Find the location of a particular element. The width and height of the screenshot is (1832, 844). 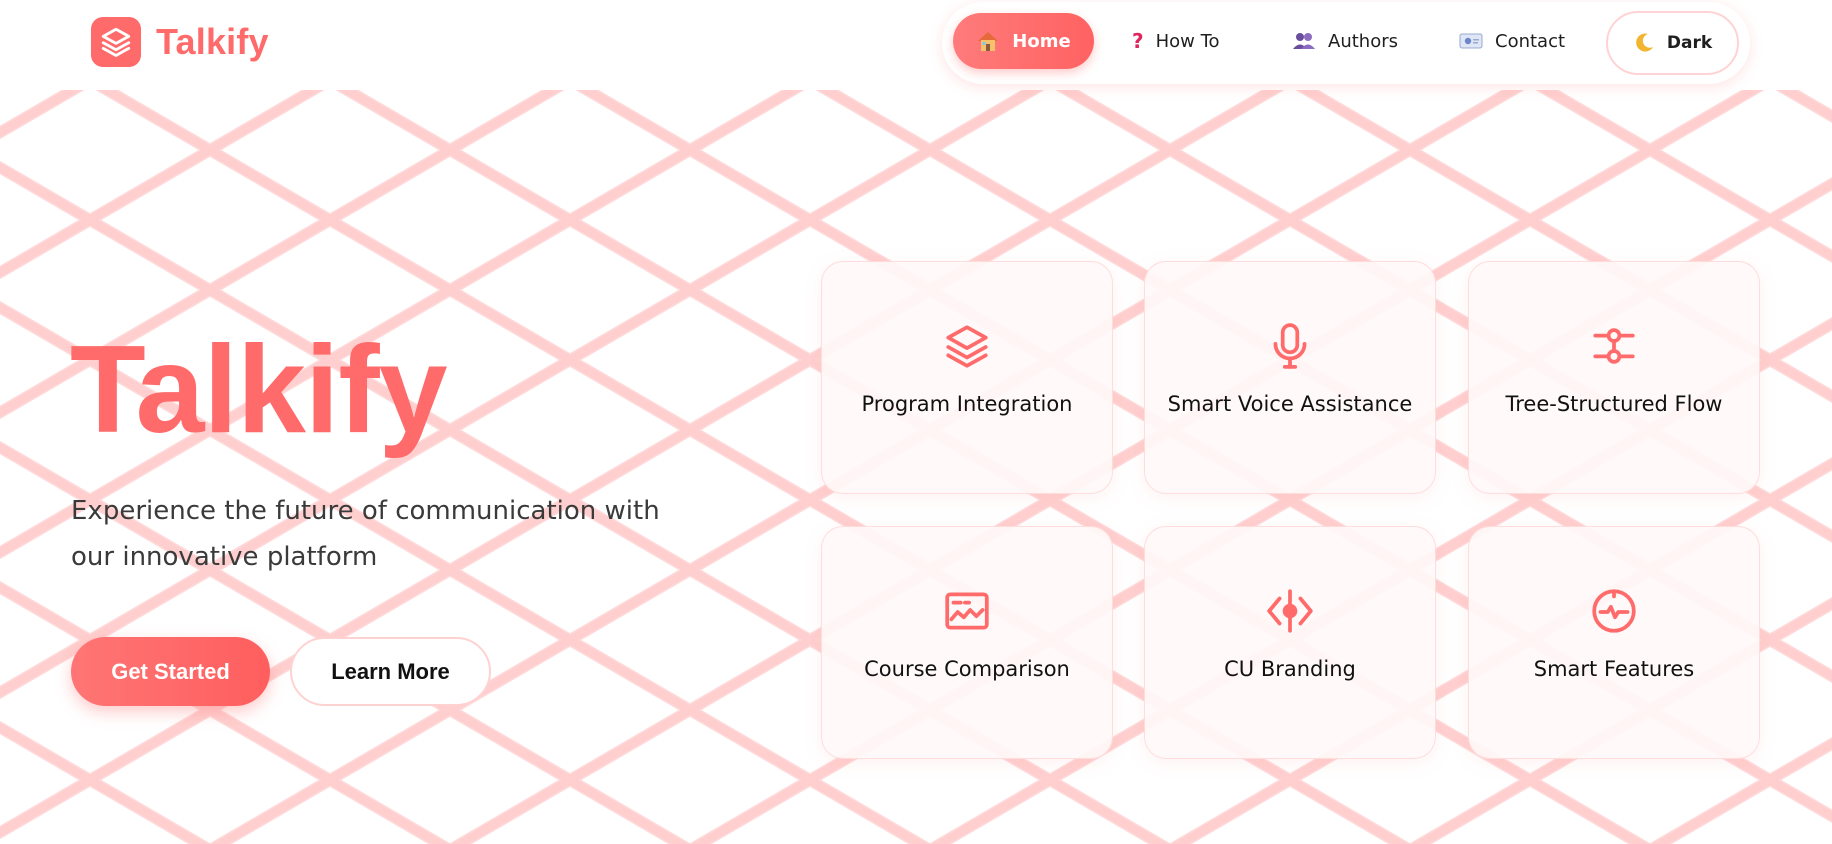

id-card-icon is located at coordinates (1471, 41).